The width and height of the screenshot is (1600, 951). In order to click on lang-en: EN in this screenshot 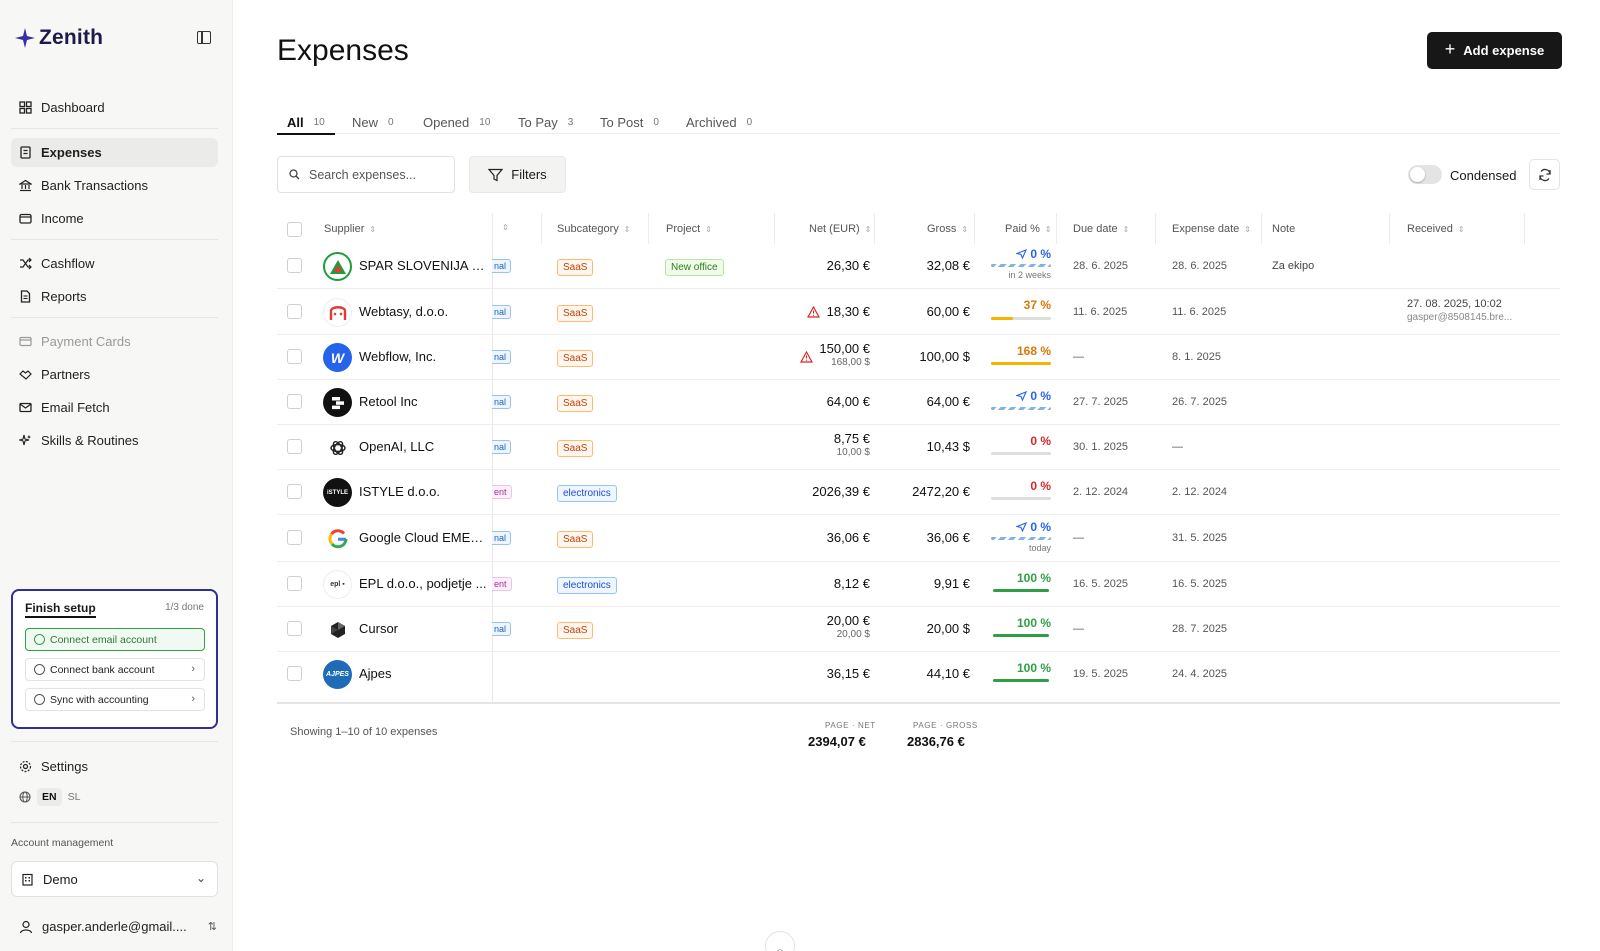, I will do `click(49, 797)`.